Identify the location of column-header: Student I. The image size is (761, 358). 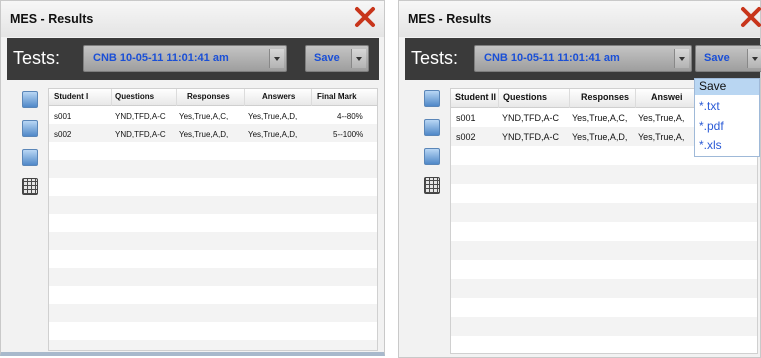
(82, 96).